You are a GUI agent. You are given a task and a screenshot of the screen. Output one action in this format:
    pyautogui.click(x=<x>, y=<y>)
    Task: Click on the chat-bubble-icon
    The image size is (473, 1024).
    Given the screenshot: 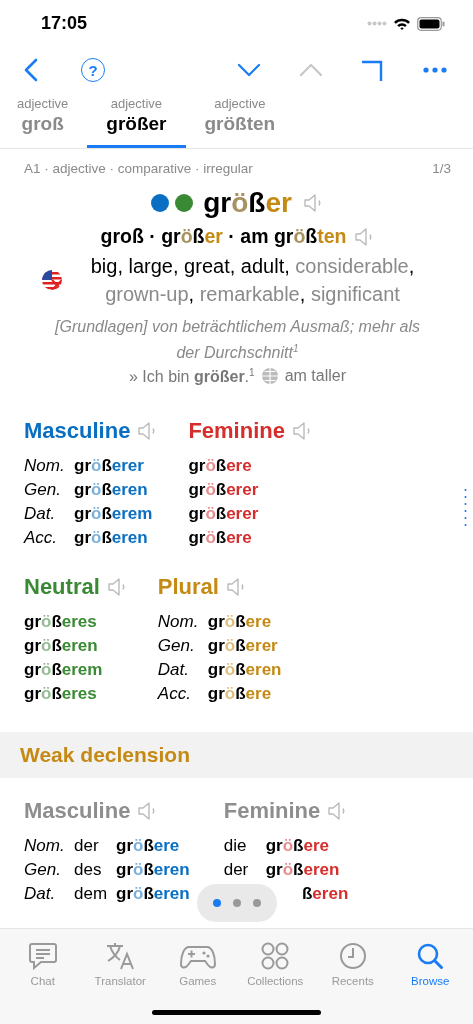 What is the action you would take?
    pyautogui.click(x=42, y=956)
    